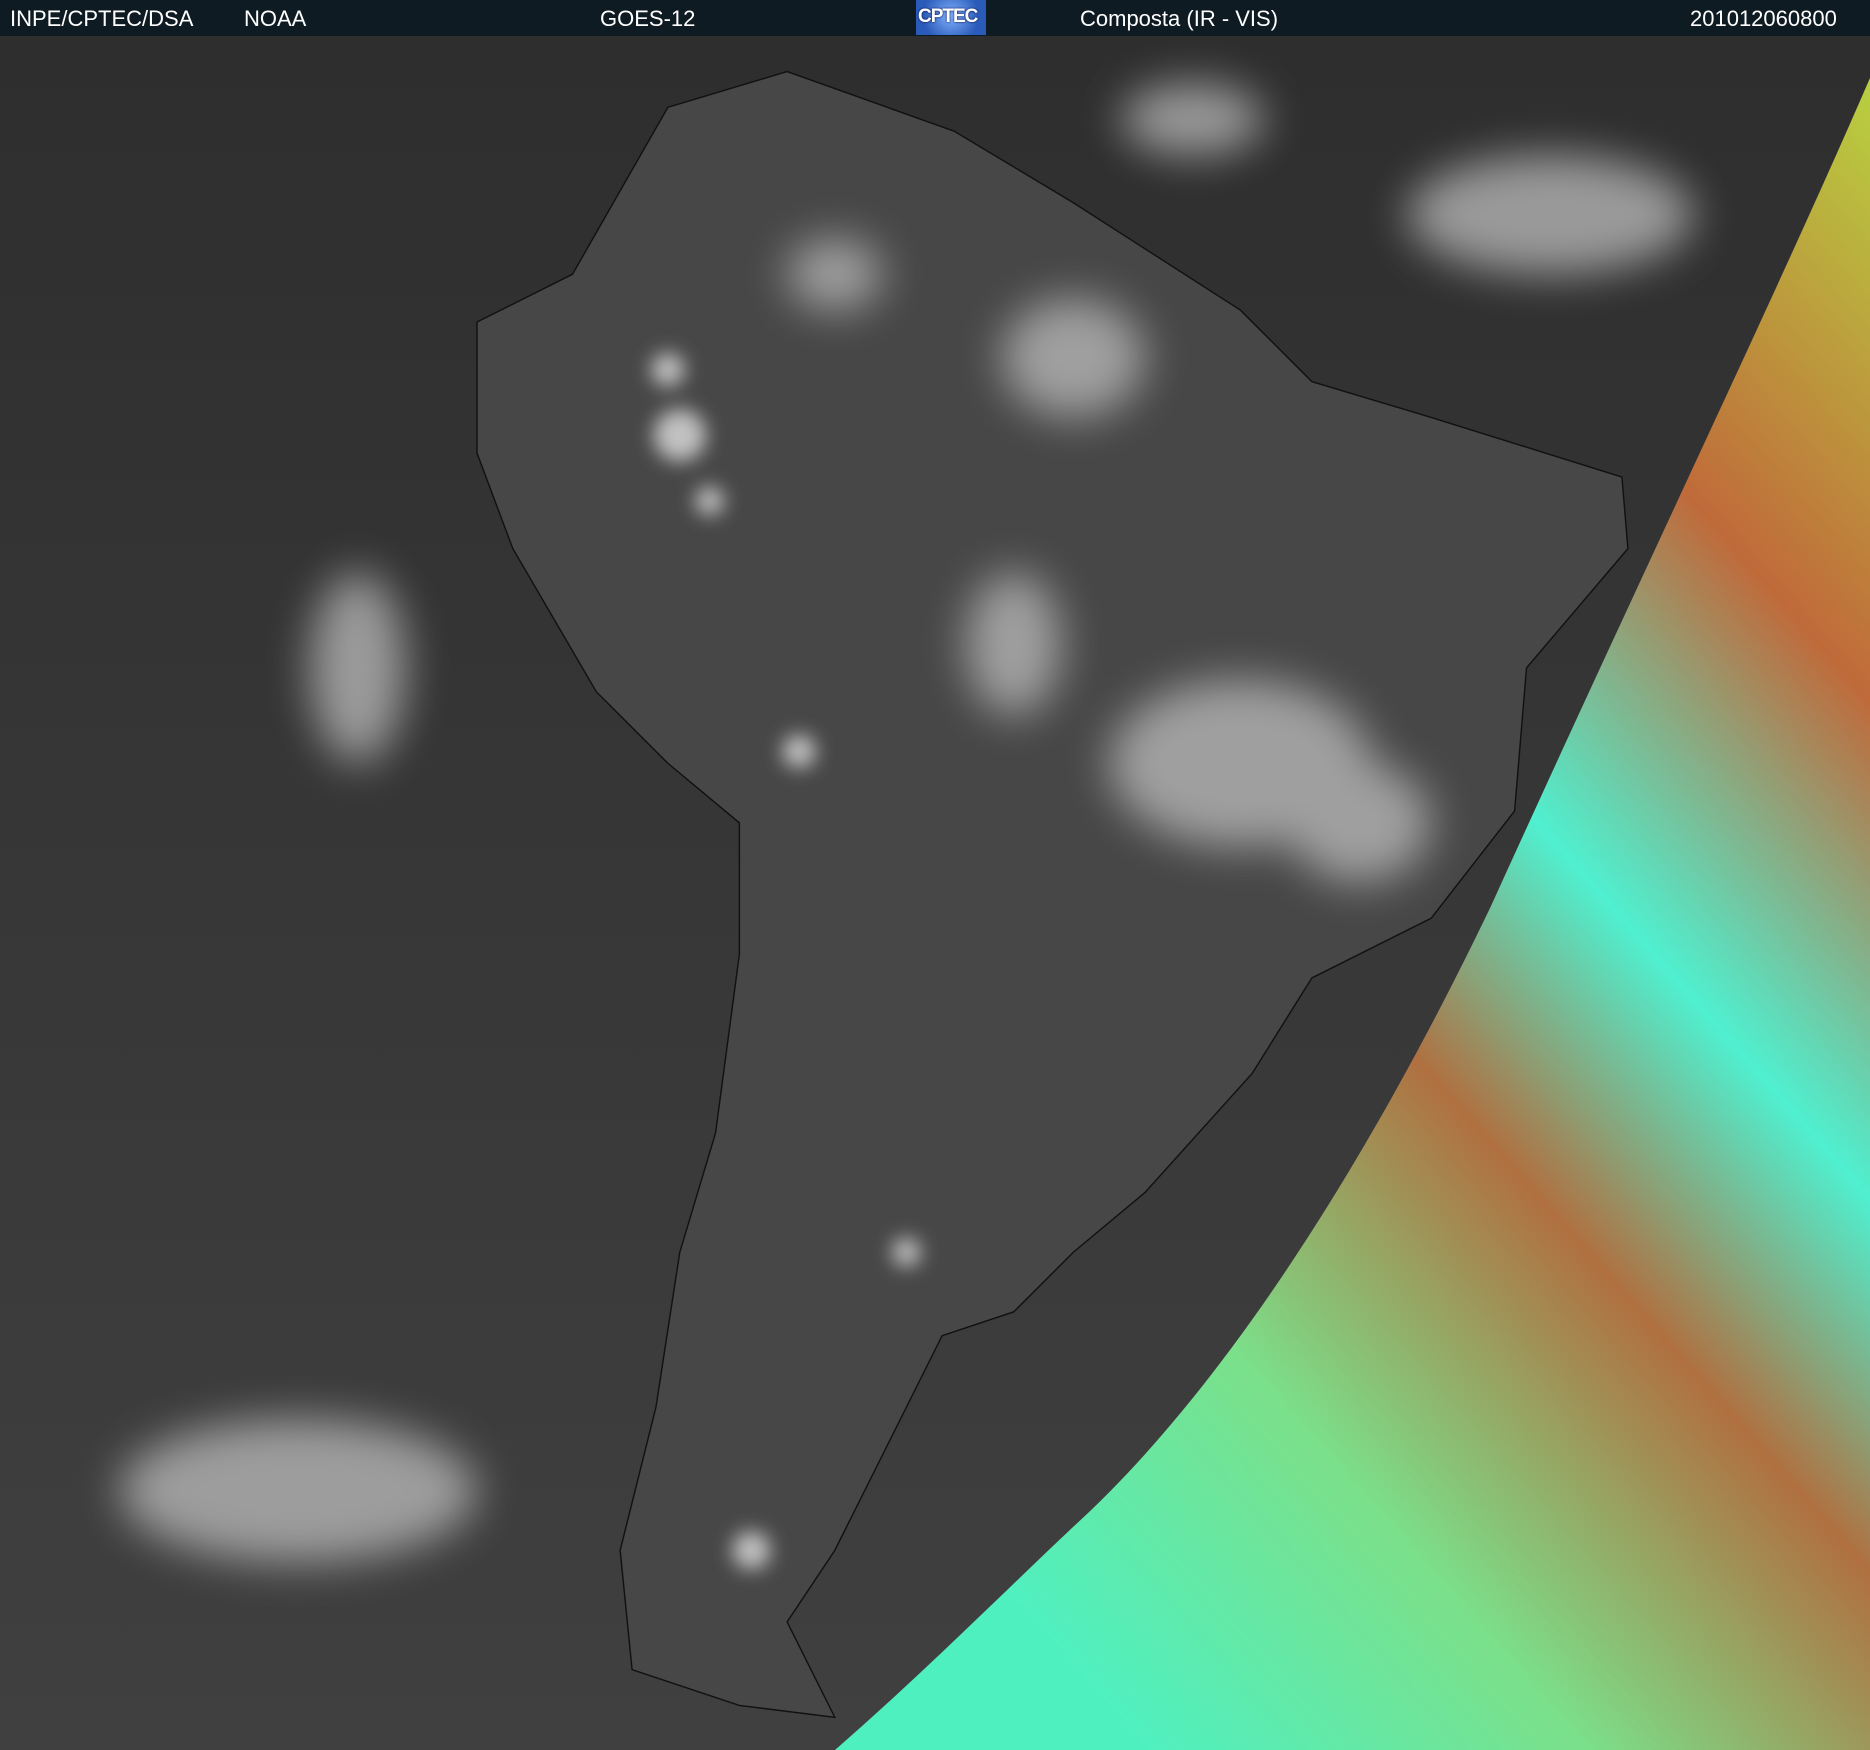  I want to click on cptec-logo: CPTEC, so click(951, 17).